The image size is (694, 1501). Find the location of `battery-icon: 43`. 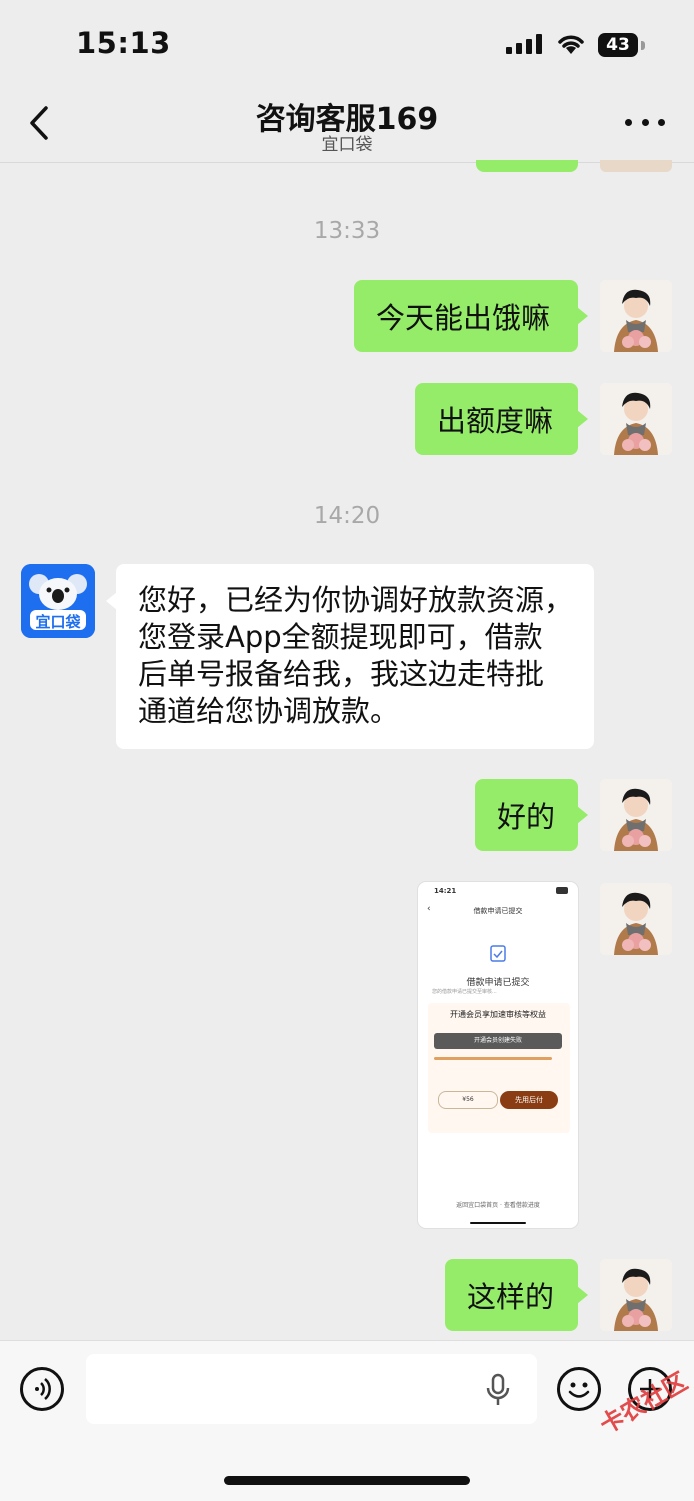

battery-icon: 43 is located at coordinates (618, 45).